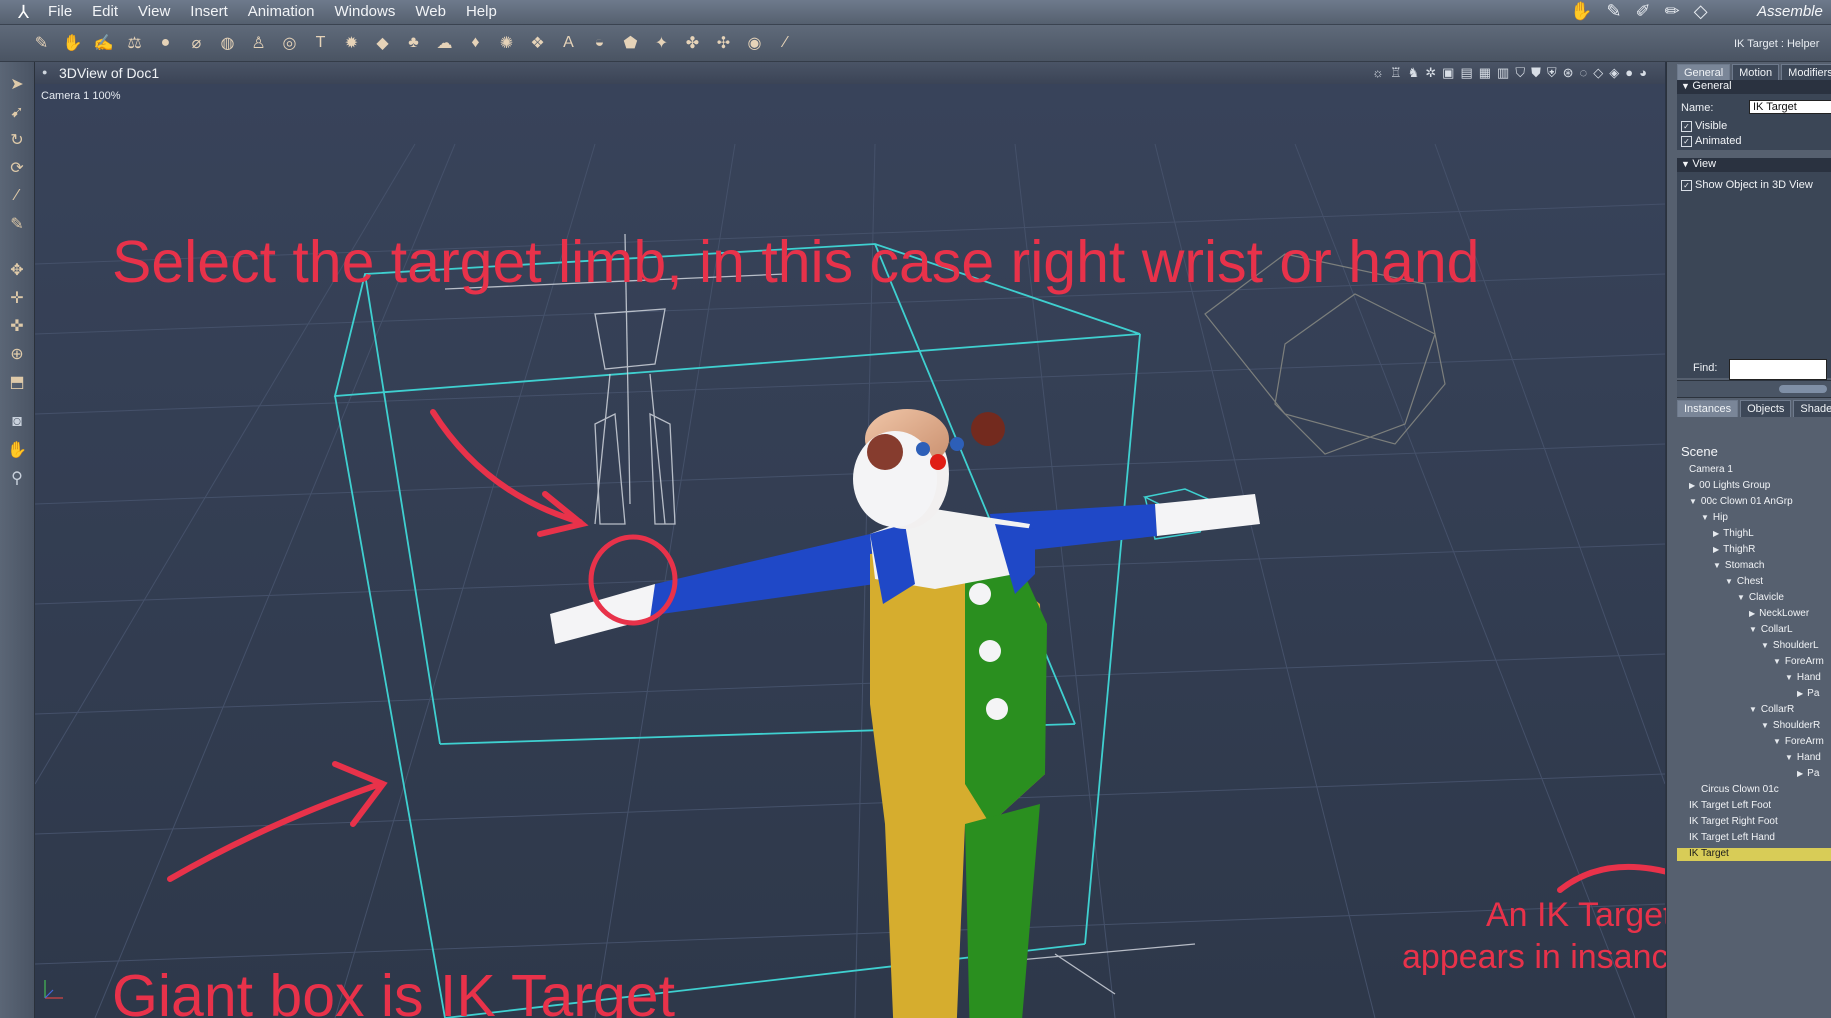 This screenshot has width=1831, height=1018. What do you see at coordinates (1754, 790) in the screenshot?
I see `tree-item: Circus Clown 01c` at bounding box center [1754, 790].